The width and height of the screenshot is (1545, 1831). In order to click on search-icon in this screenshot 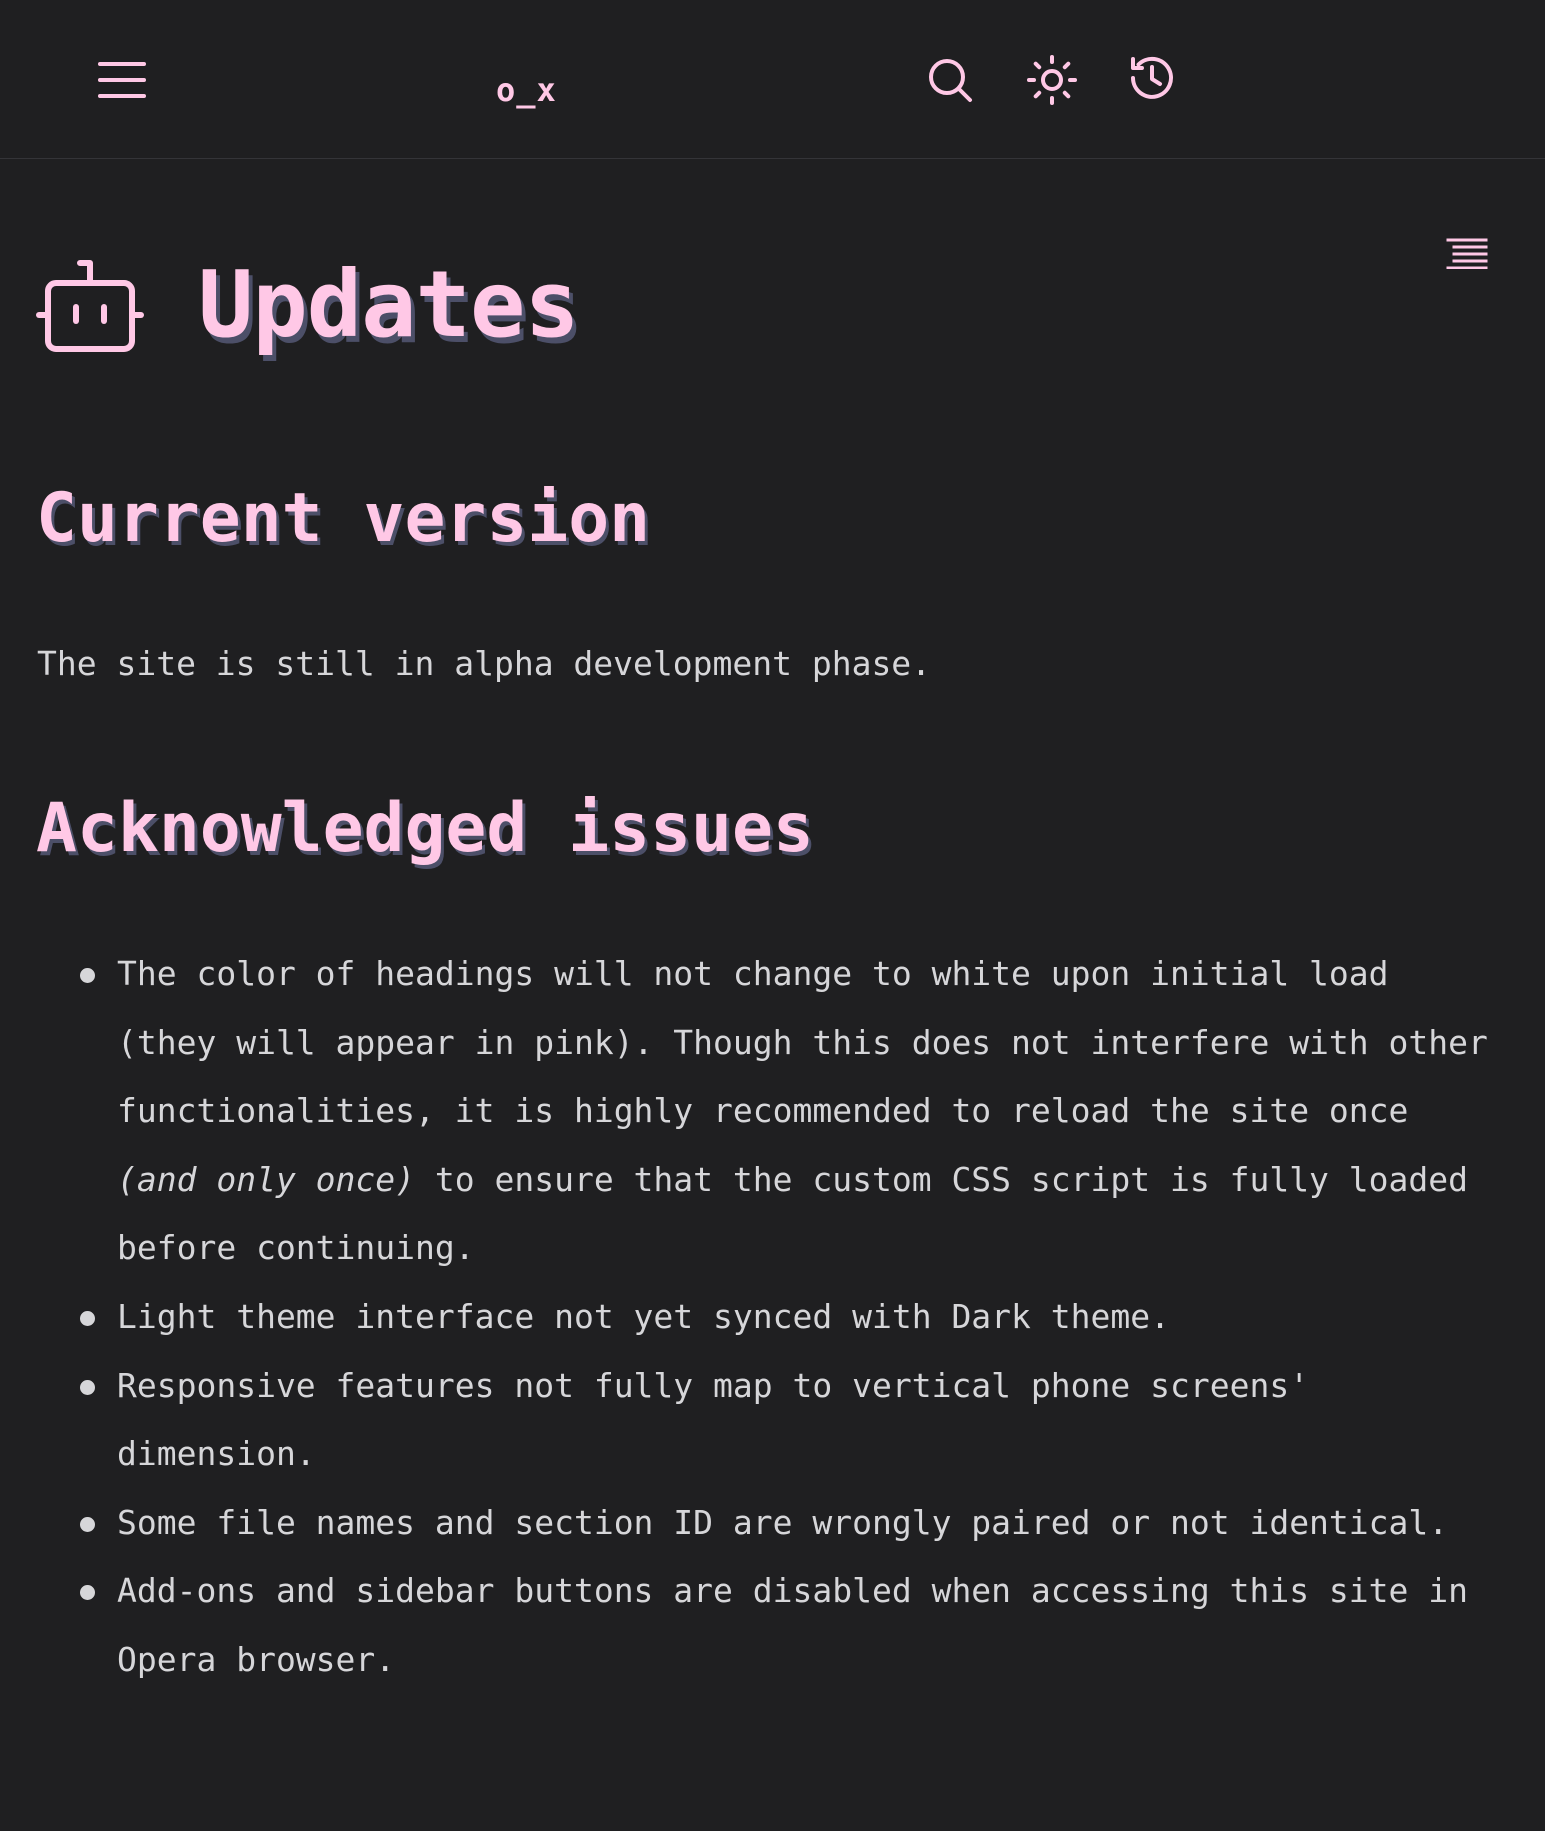, I will do `click(950, 80)`.